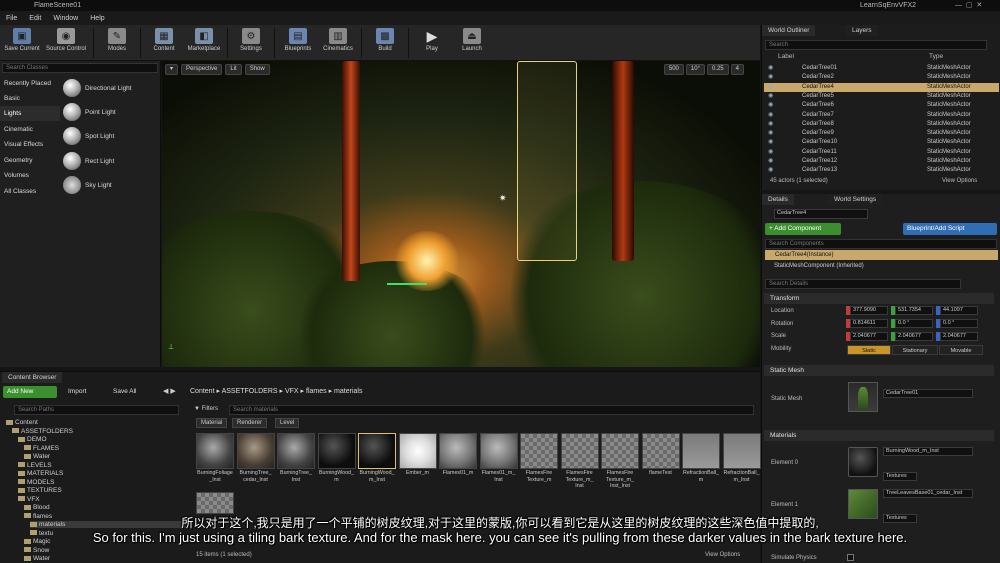 This screenshot has width=1000, height=563. I want to click on element0-textures-dropdown: Textures, so click(900, 476).